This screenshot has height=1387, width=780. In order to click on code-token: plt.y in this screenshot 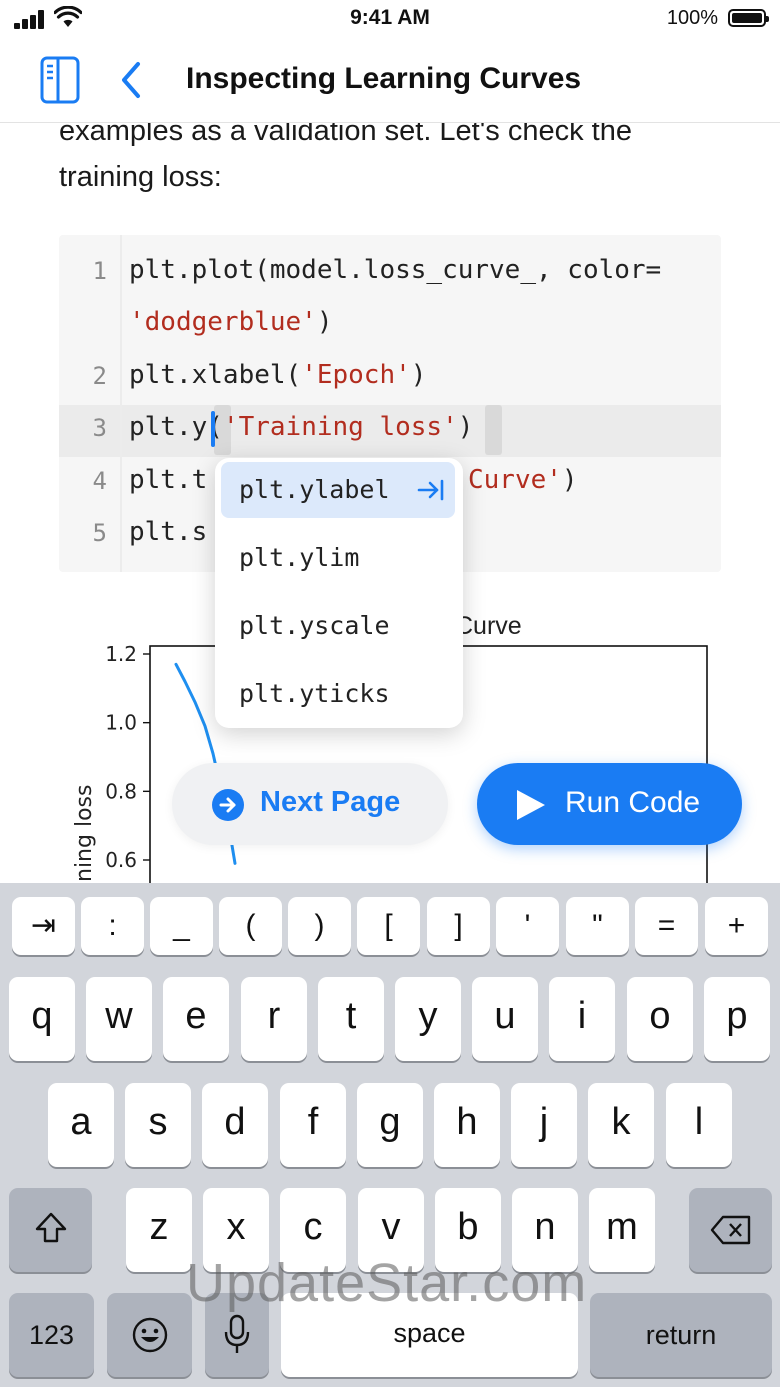, I will do `click(168, 427)`.